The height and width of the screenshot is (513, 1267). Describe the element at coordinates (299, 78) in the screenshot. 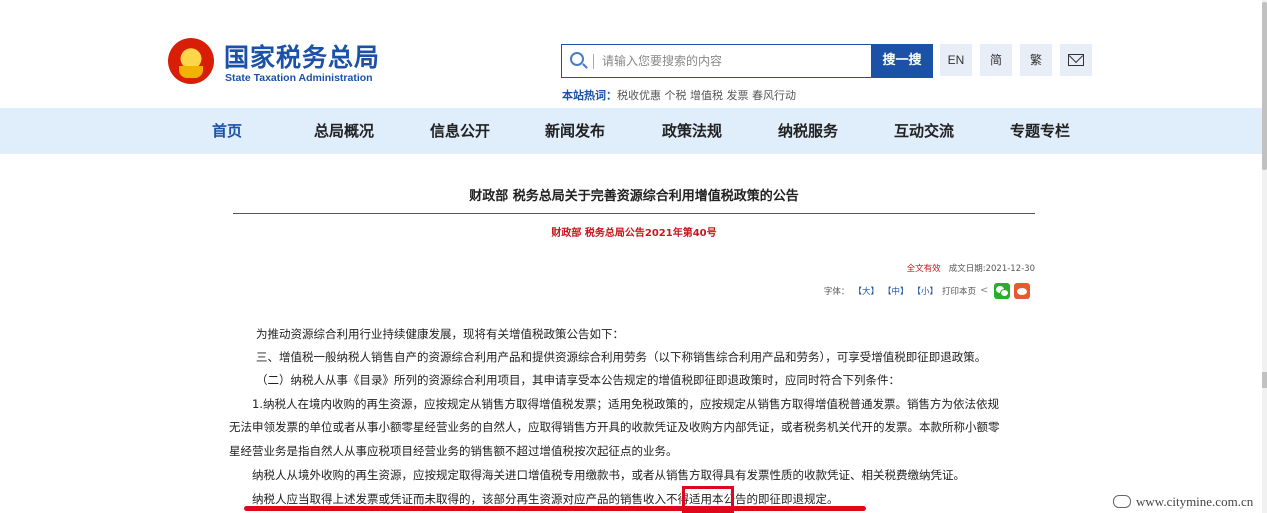

I see `logo-english-name: State Taxation Administration` at that location.